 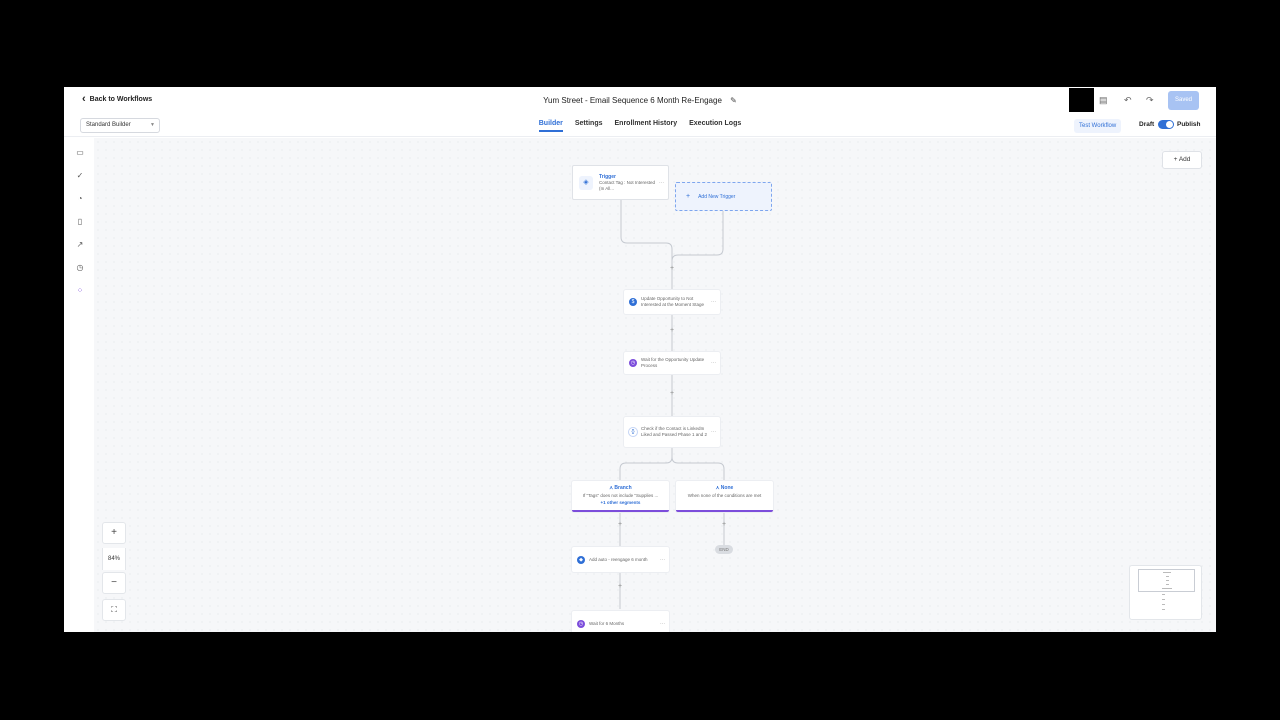 I want to click on publish-toggle, so click(x=1166, y=124).